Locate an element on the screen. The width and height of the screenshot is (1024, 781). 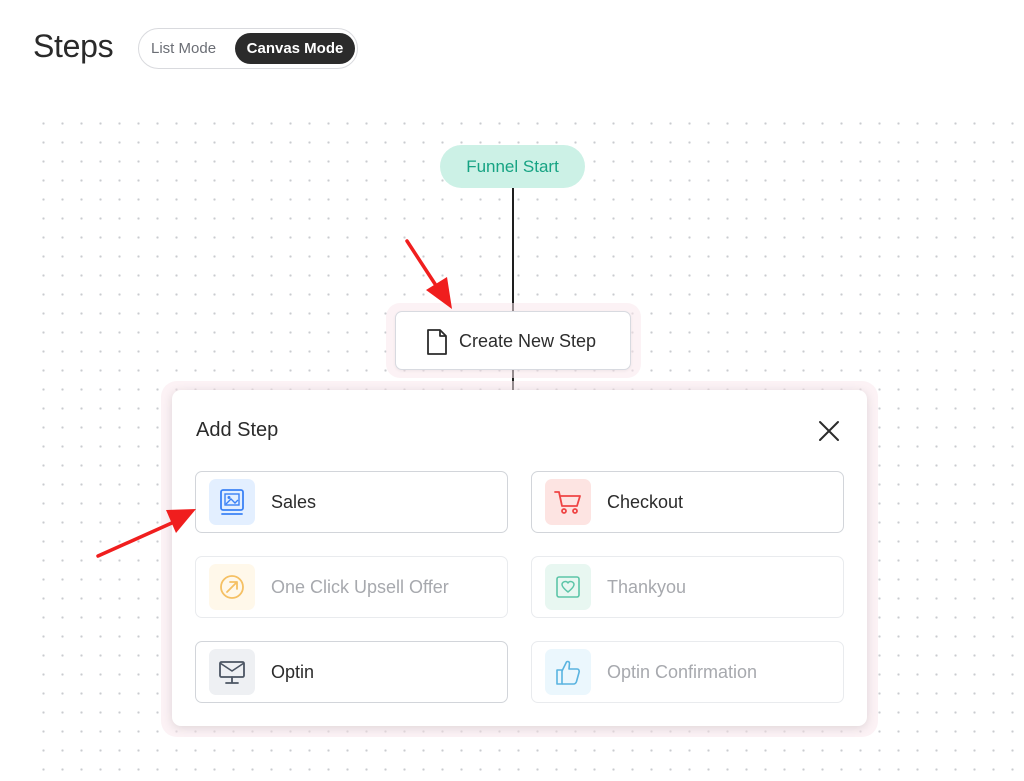
step-option-sales: Sales is located at coordinates (351, 502).